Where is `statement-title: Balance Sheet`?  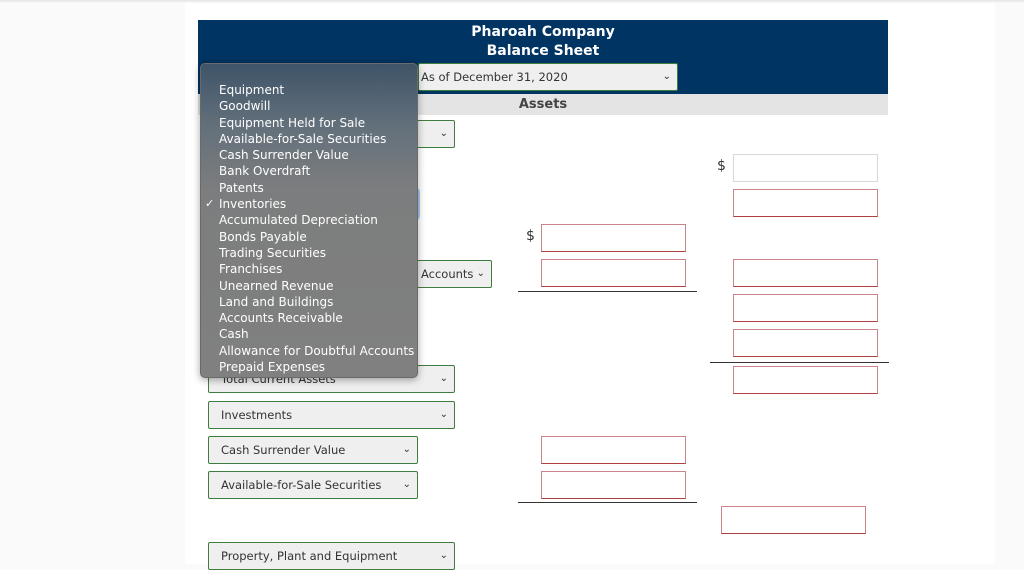
statement-title: Balance Sheet is located at coordinates (543, 51).